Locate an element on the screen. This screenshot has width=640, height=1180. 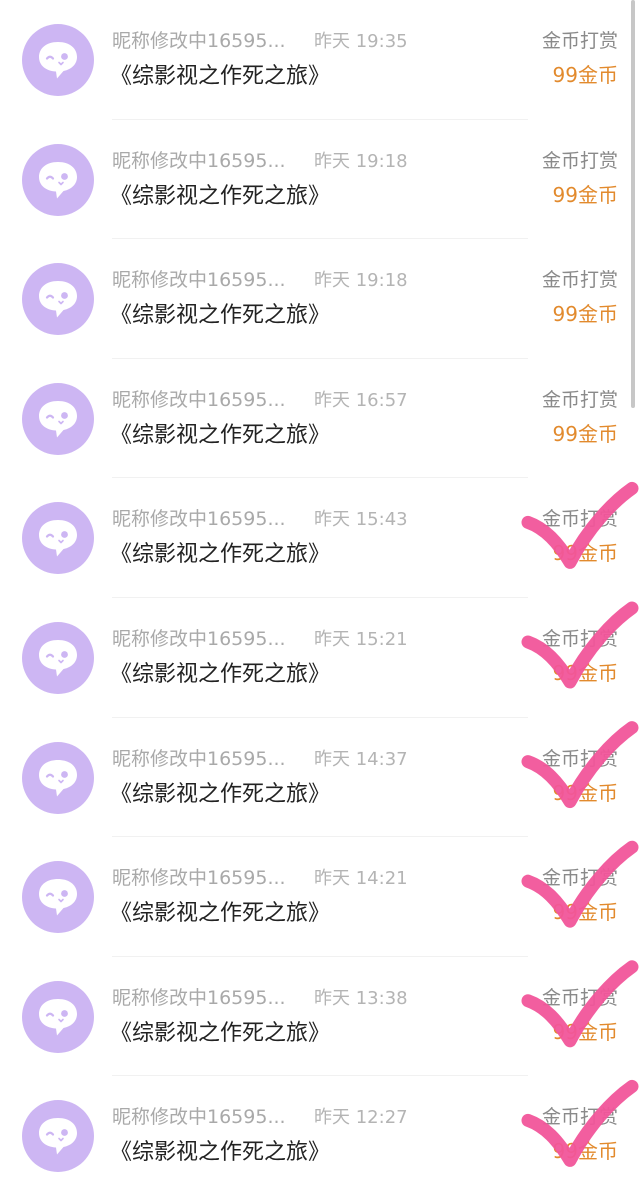
item-meta: 昵称修改中16595... 昨天 15:43 is located at coordinates (260, 517).